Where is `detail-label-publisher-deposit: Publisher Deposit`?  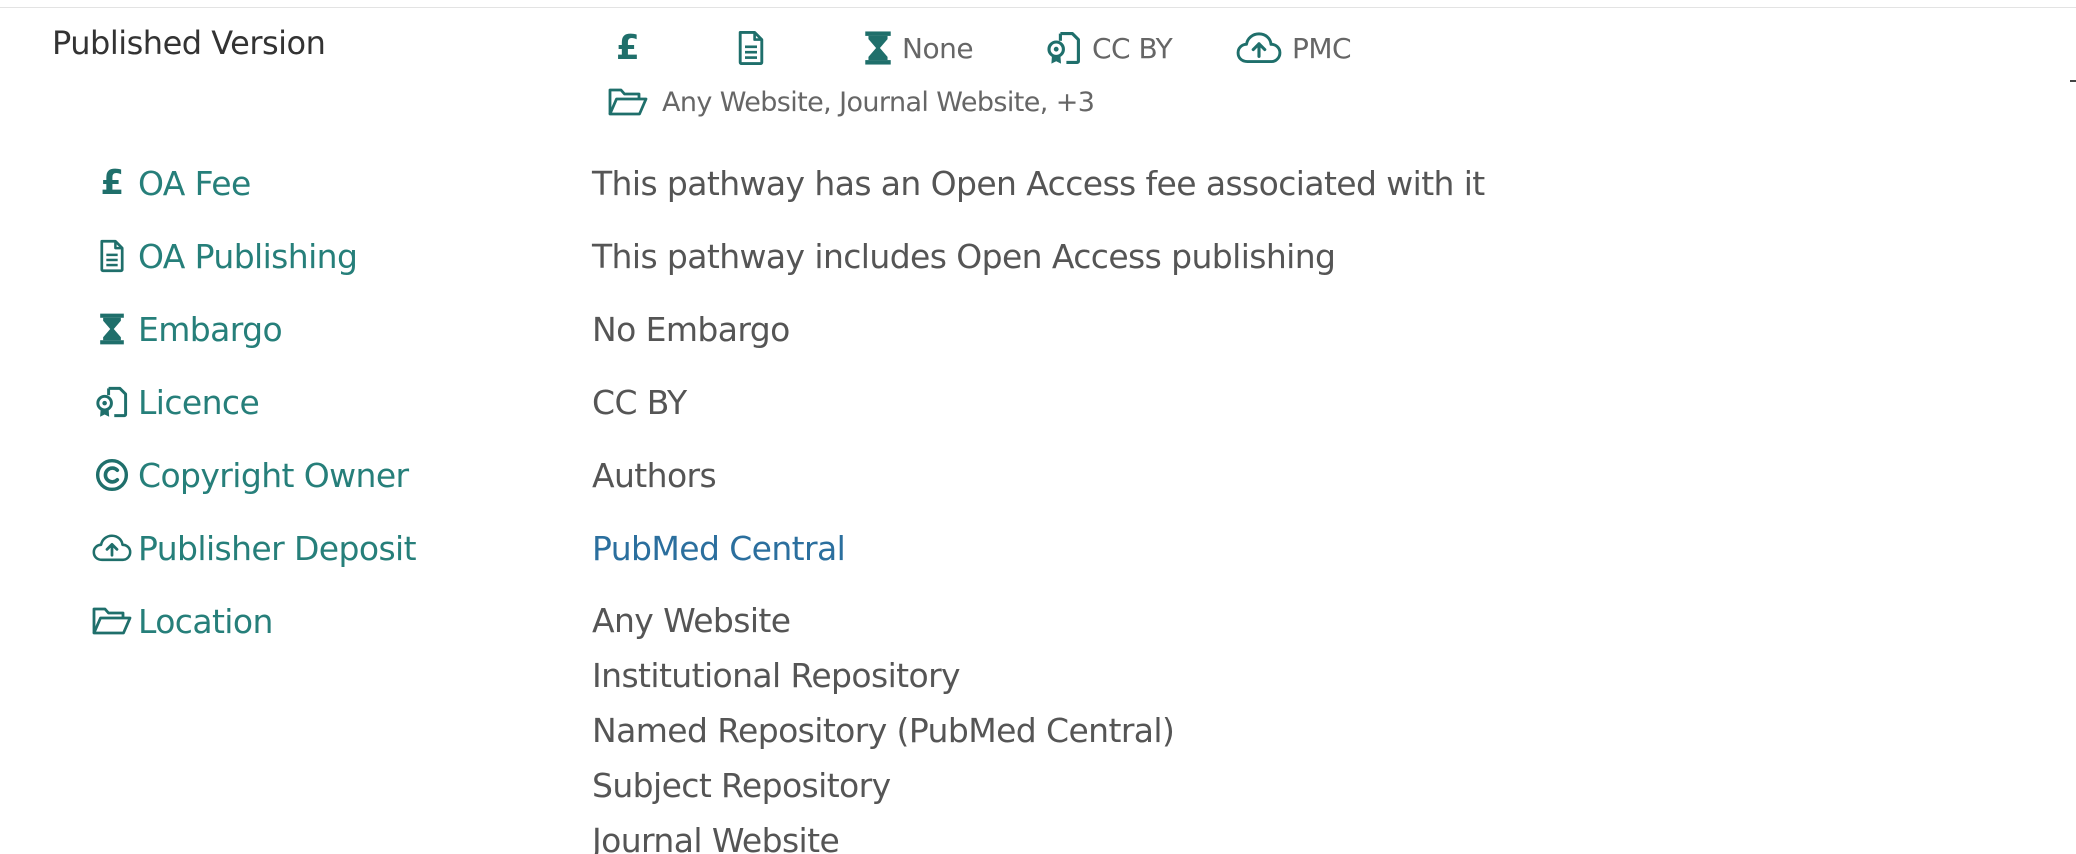
detail-label-publisher-deposit: Publisher Deposit is located at coordinates (254, 548).